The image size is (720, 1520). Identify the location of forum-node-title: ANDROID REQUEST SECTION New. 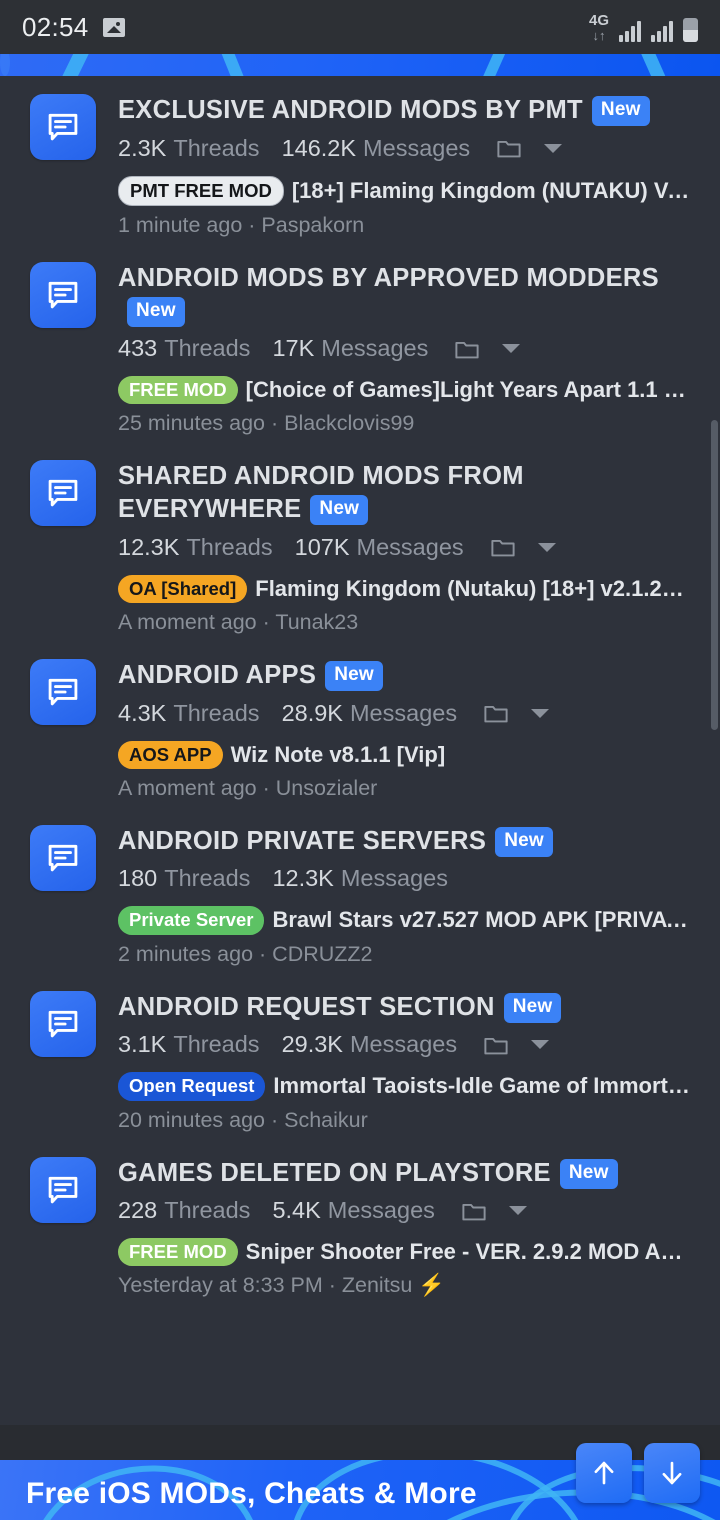
(406, 1007).